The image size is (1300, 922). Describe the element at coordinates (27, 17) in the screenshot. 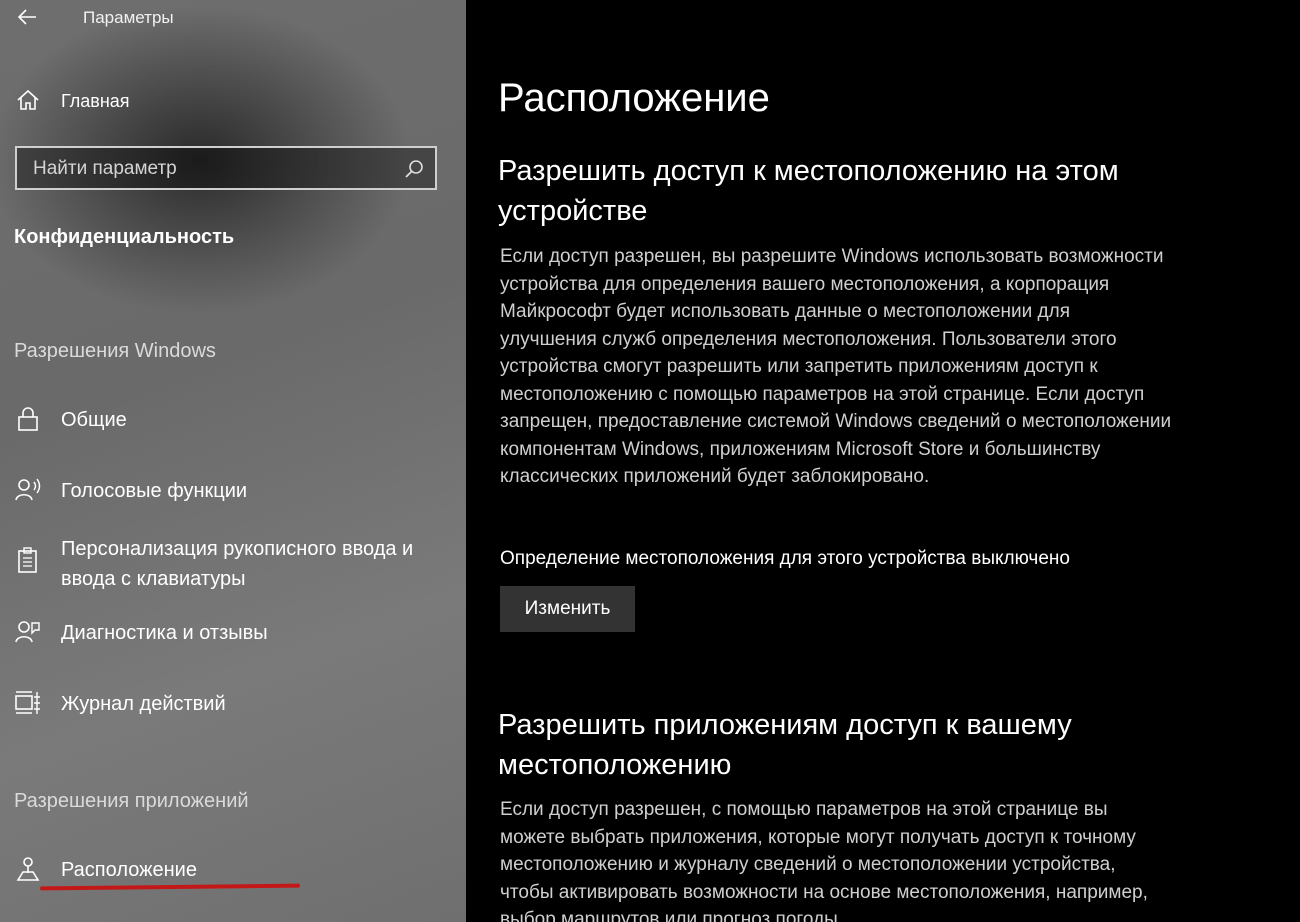

I see `back-arrow-icon` at that location.